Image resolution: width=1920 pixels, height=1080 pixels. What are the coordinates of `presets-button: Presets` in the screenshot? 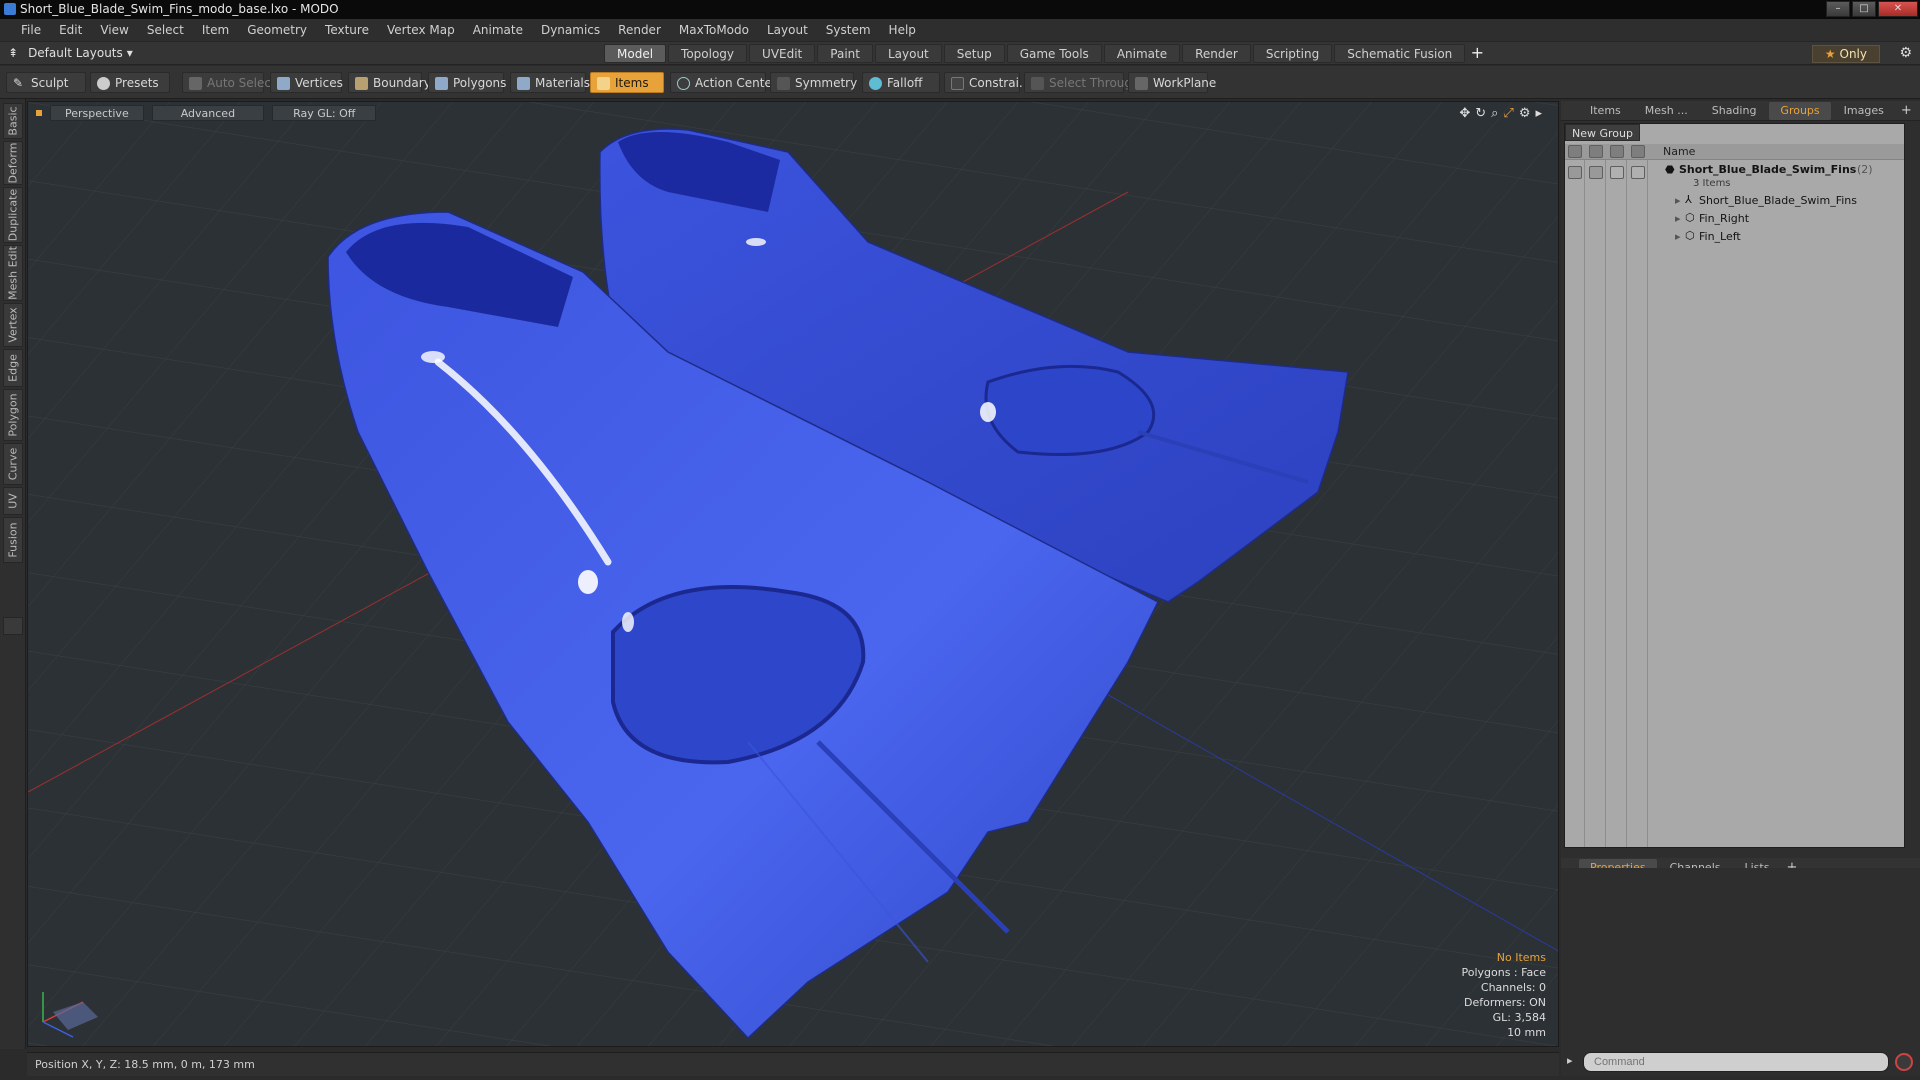 It's located at (130, 82).